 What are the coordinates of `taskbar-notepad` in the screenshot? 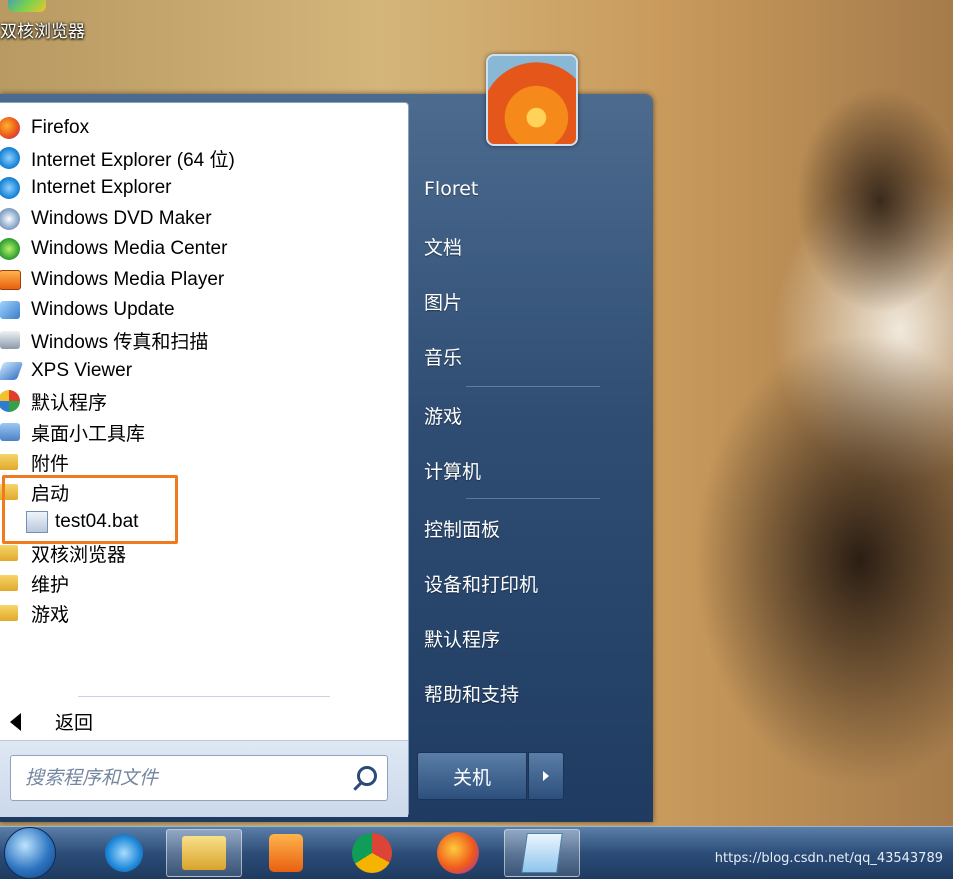 It's located at (542, 853).